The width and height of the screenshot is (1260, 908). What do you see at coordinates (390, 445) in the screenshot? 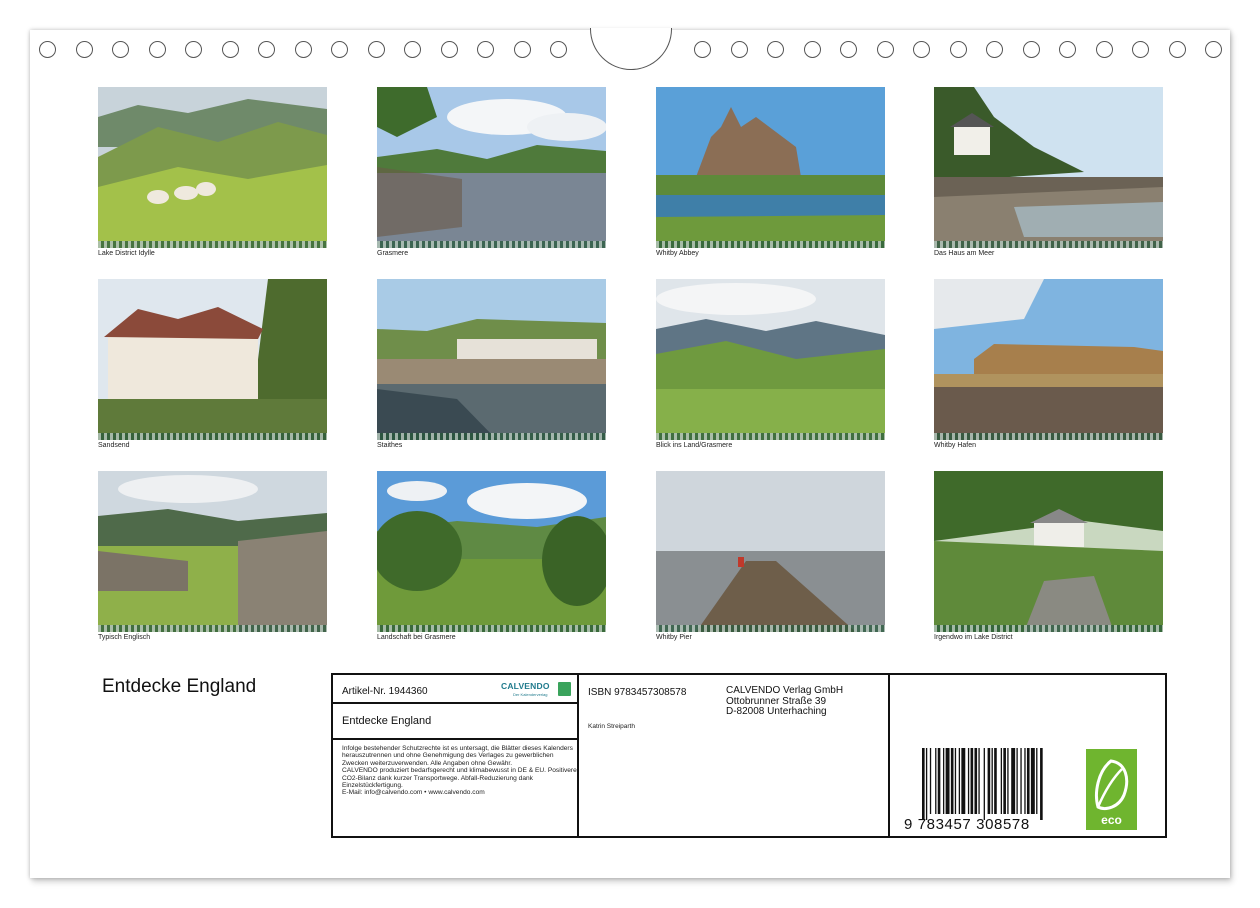
I see `month-caption: Staithes` at bounding box center [390, 445].